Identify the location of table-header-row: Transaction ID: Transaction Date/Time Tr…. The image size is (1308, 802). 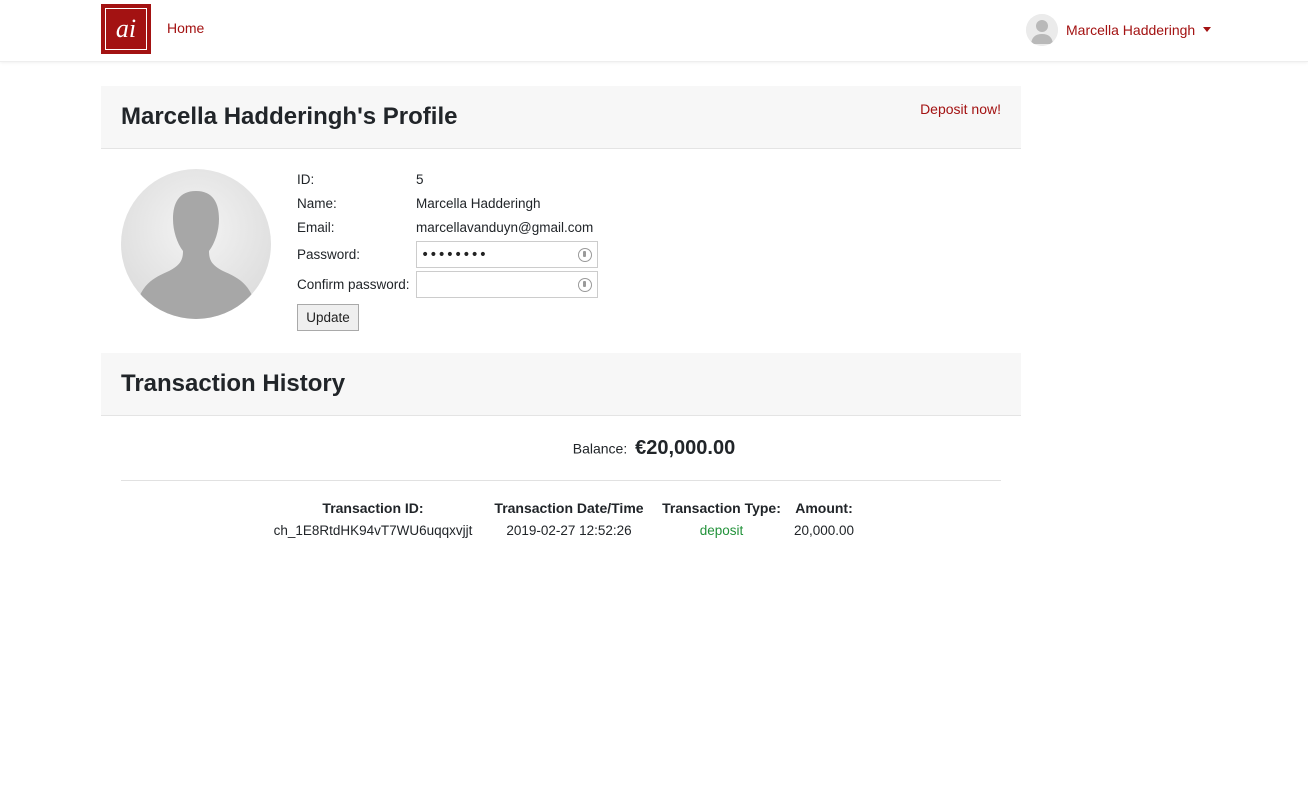
(560, 508).